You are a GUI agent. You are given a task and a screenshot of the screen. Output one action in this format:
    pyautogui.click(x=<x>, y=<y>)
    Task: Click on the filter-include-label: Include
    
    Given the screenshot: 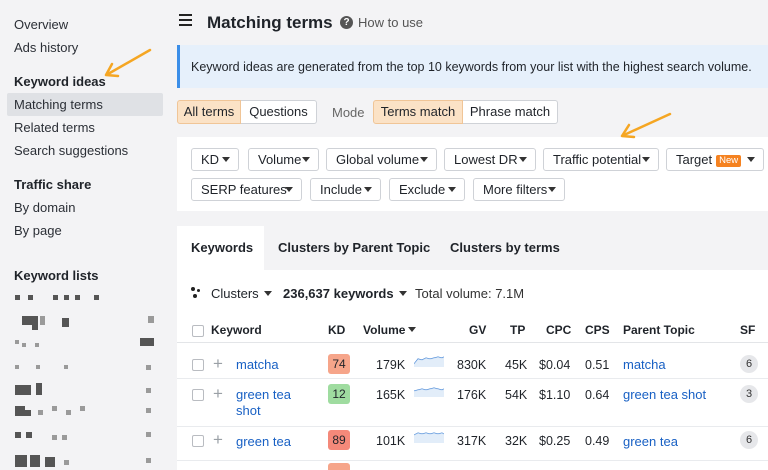 What is the action you would take?
    pyautogui.click(x=341, y=189)
    